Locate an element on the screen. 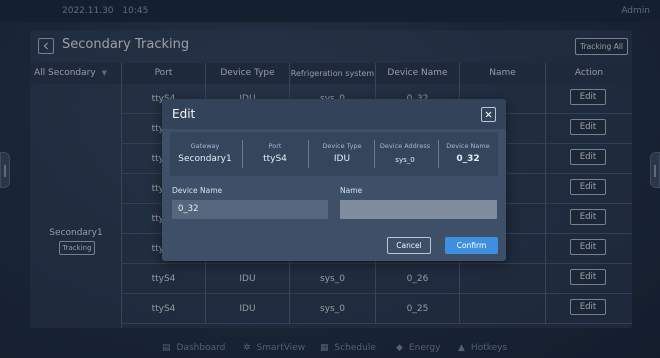  cancel-button: Cancel is located at coordinates (409, 245).